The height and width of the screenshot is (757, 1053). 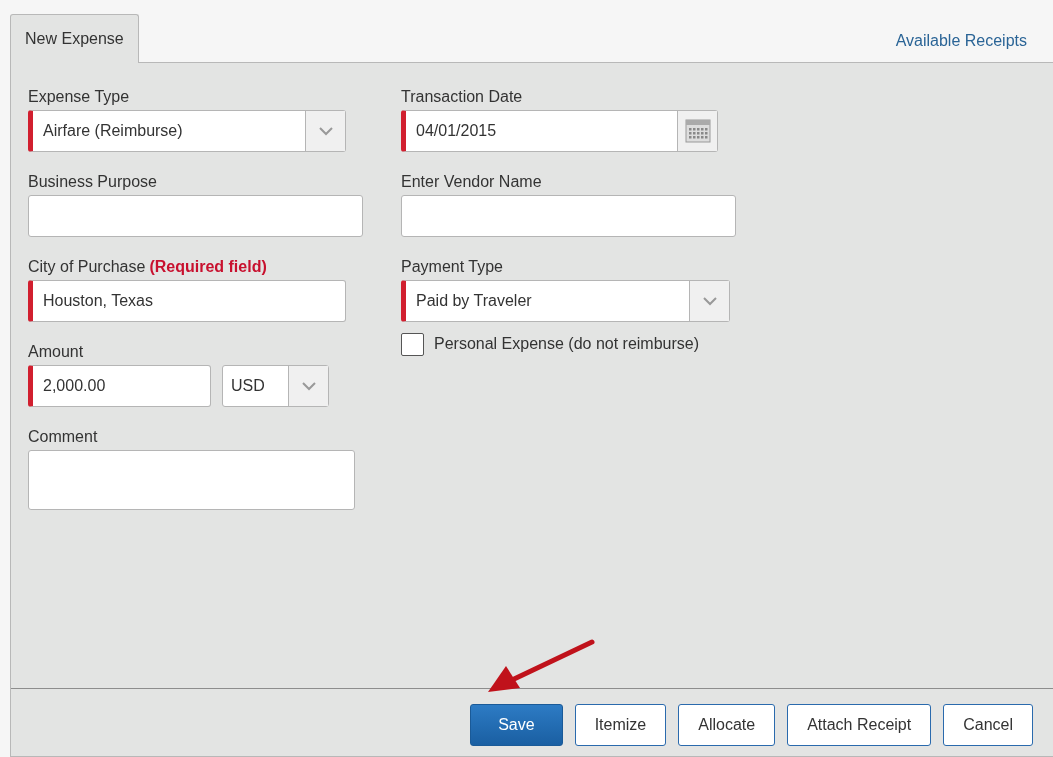 What do you see at coordinates (79, 96) in the screenshot?
I see `field-label: Expense Type` at bounding box center [79, 96].